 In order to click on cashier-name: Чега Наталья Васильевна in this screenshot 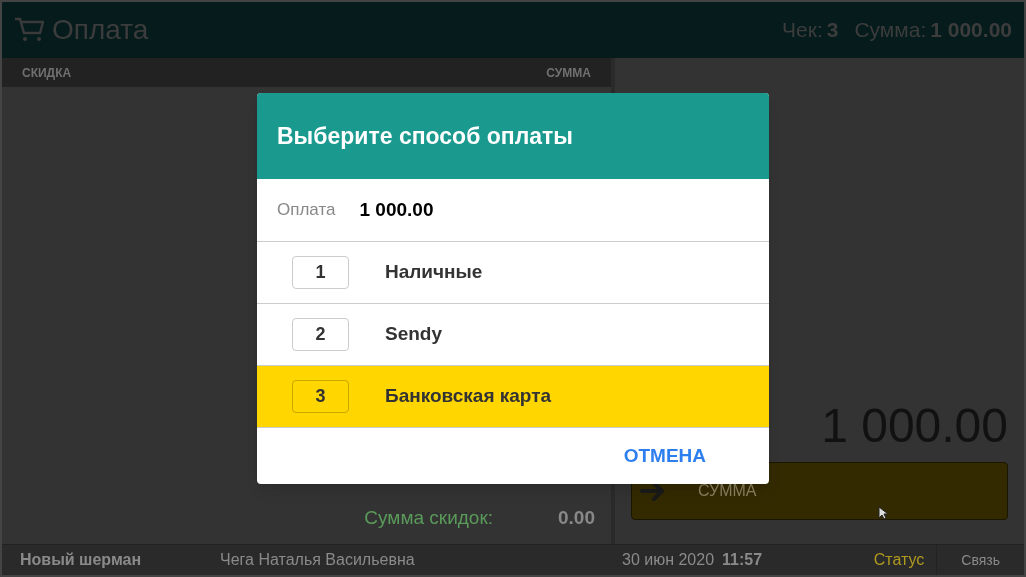, I will do `click(318, 560)`.